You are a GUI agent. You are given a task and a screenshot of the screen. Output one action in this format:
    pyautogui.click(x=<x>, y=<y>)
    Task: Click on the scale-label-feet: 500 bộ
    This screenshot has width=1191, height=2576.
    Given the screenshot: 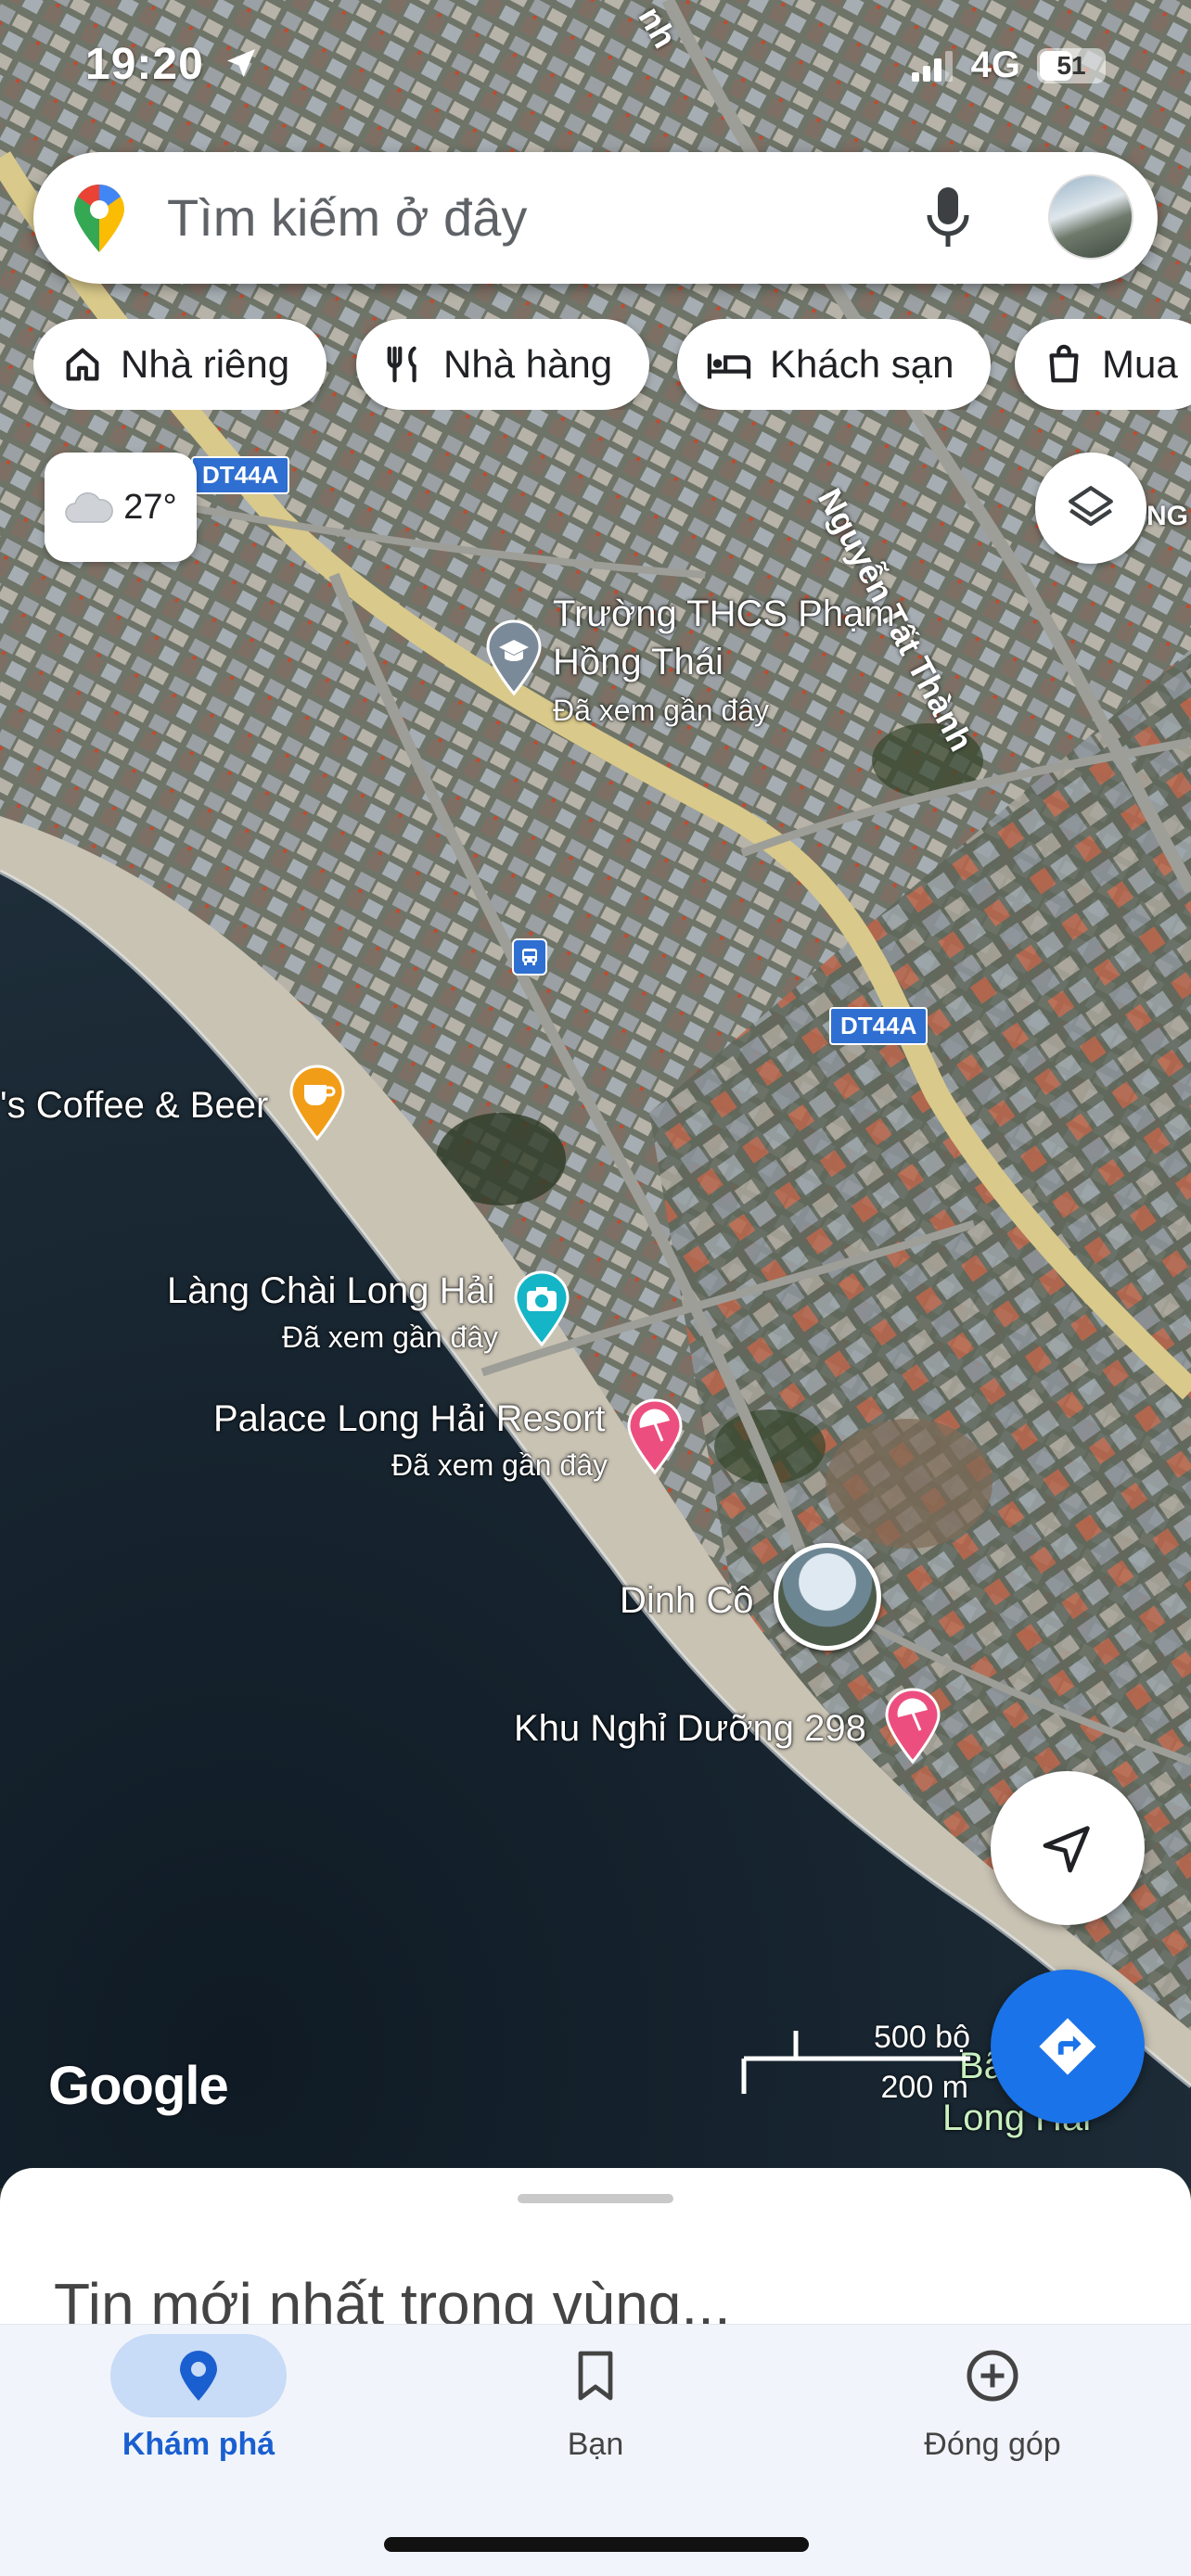 What is the action you would take?
    pyautogui.click(x=922, y=2037)
    